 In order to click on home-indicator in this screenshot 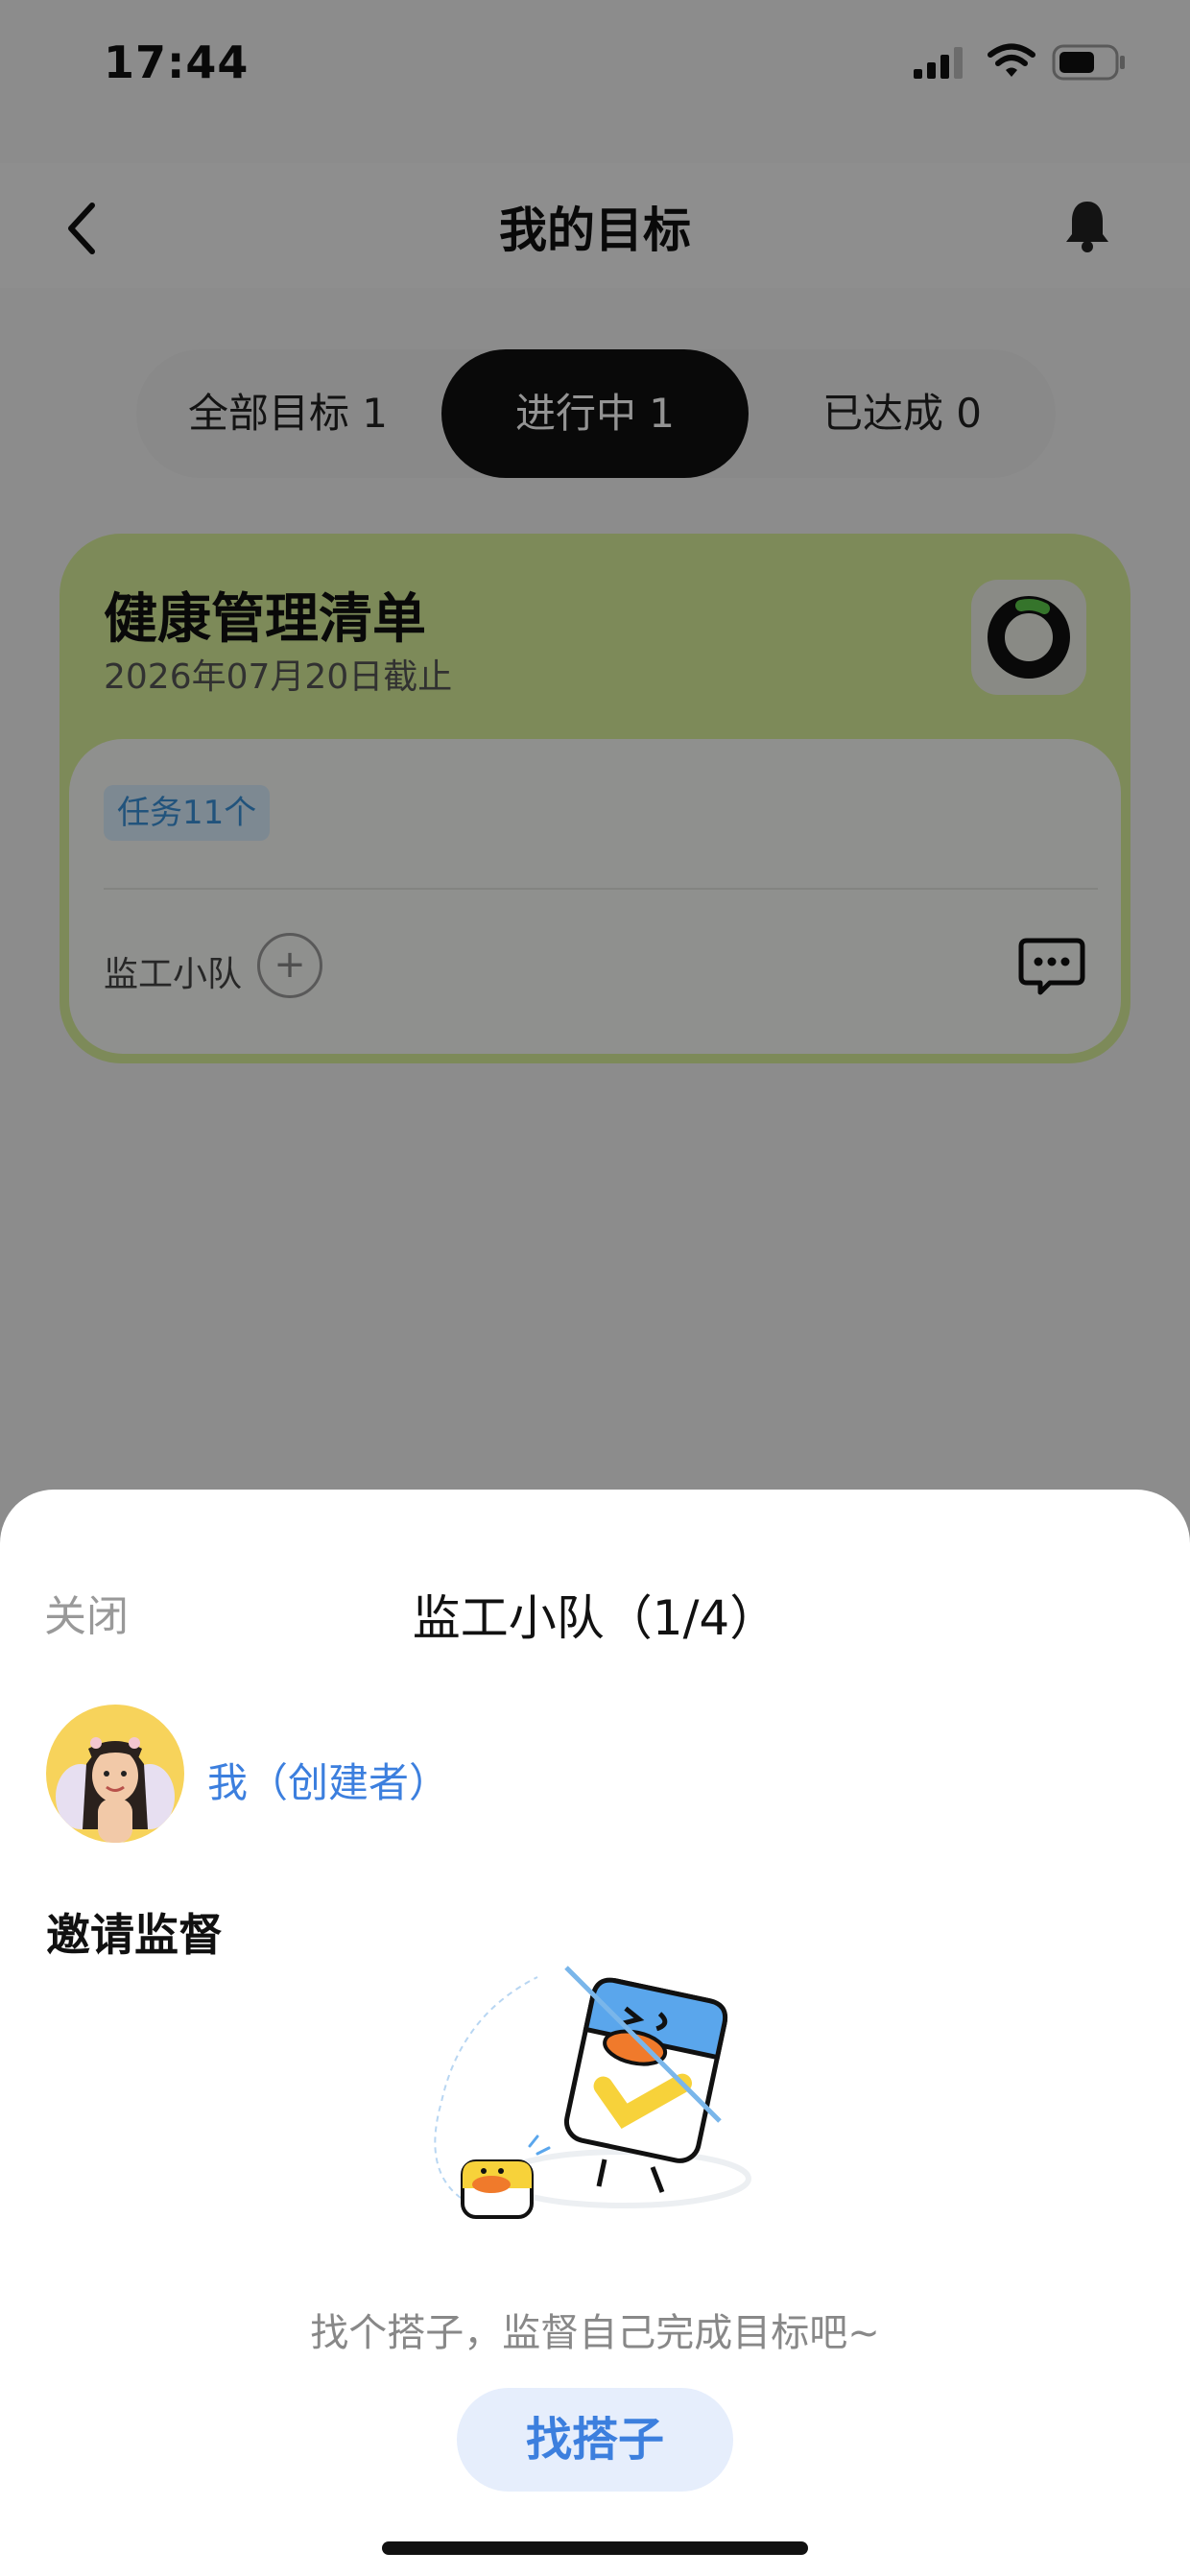, I will do `click(595, 2548)`.